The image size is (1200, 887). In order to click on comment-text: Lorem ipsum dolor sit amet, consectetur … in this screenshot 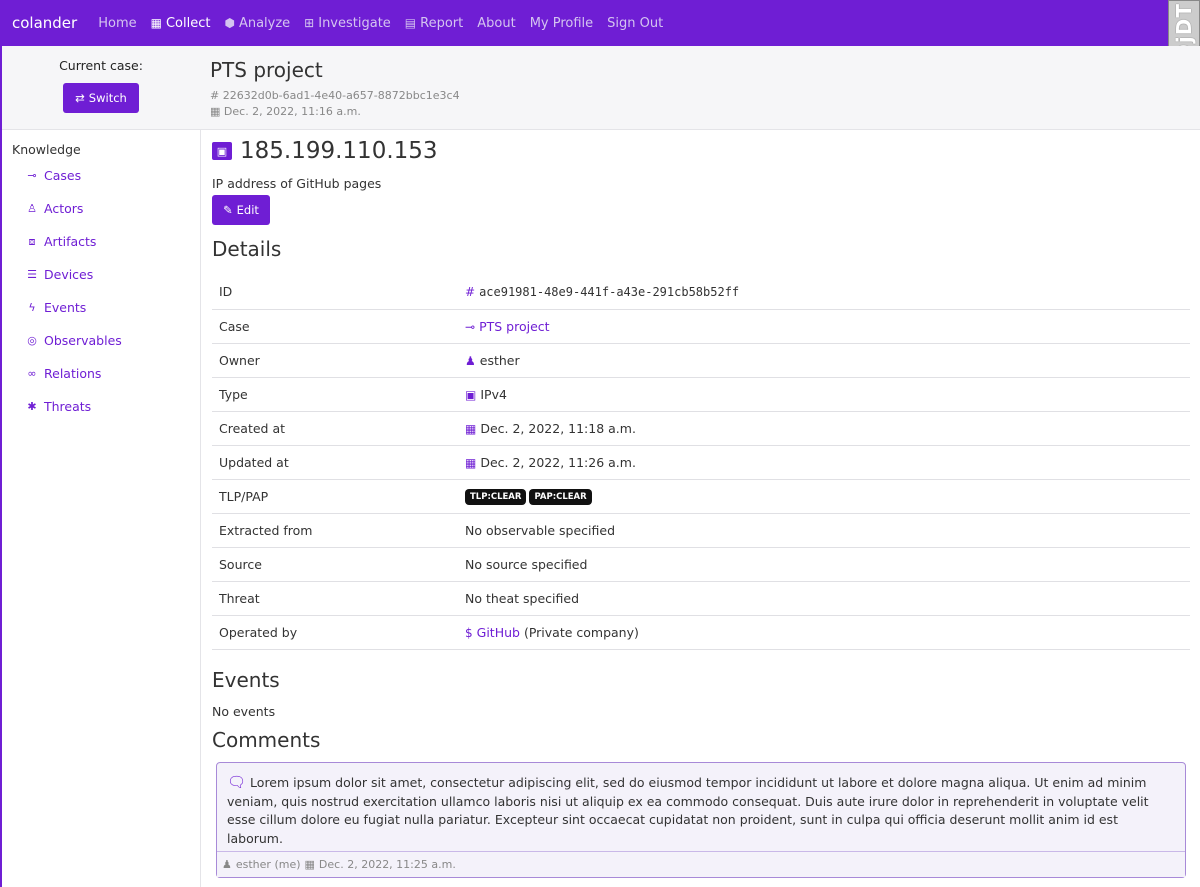, I will do `click(688, 810)`.